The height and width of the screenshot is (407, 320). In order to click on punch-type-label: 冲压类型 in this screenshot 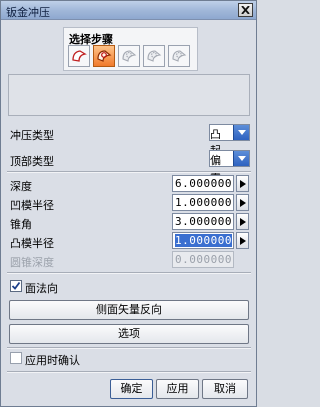, I will do `click(32, 135)`.